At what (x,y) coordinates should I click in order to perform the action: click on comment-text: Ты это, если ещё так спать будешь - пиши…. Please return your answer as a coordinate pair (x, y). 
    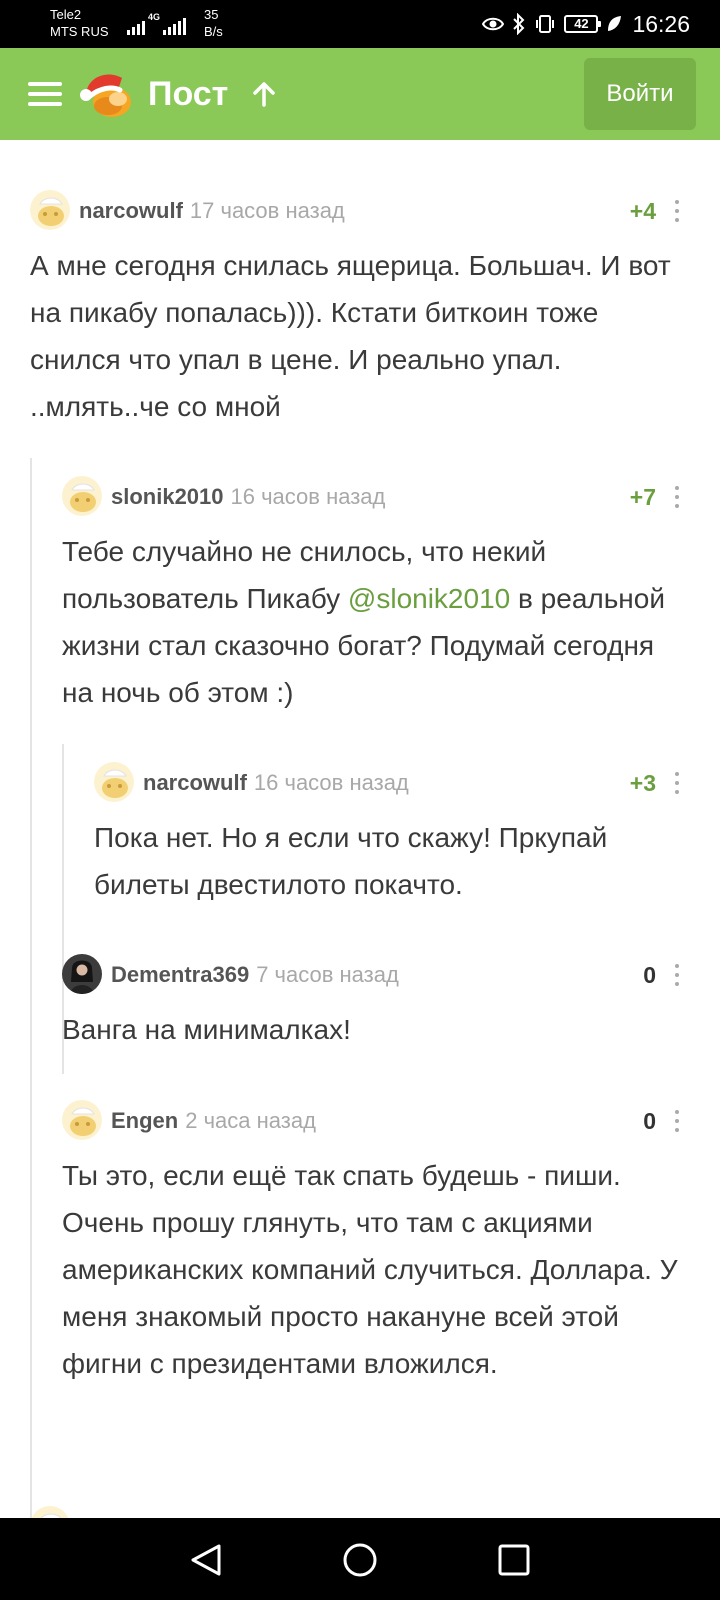
    Looking at the image, I should click on (370, 1269).